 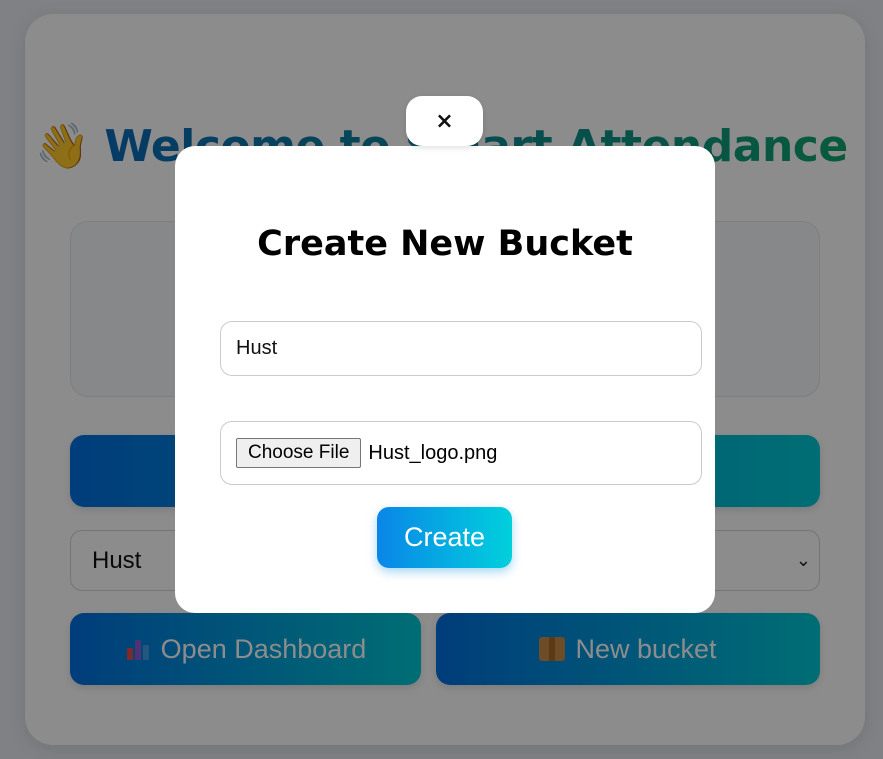 What do you see at coordinates (444, 121) in the screenshot?
I see `close-modal-button: ×` at bounding box center [444, 121].